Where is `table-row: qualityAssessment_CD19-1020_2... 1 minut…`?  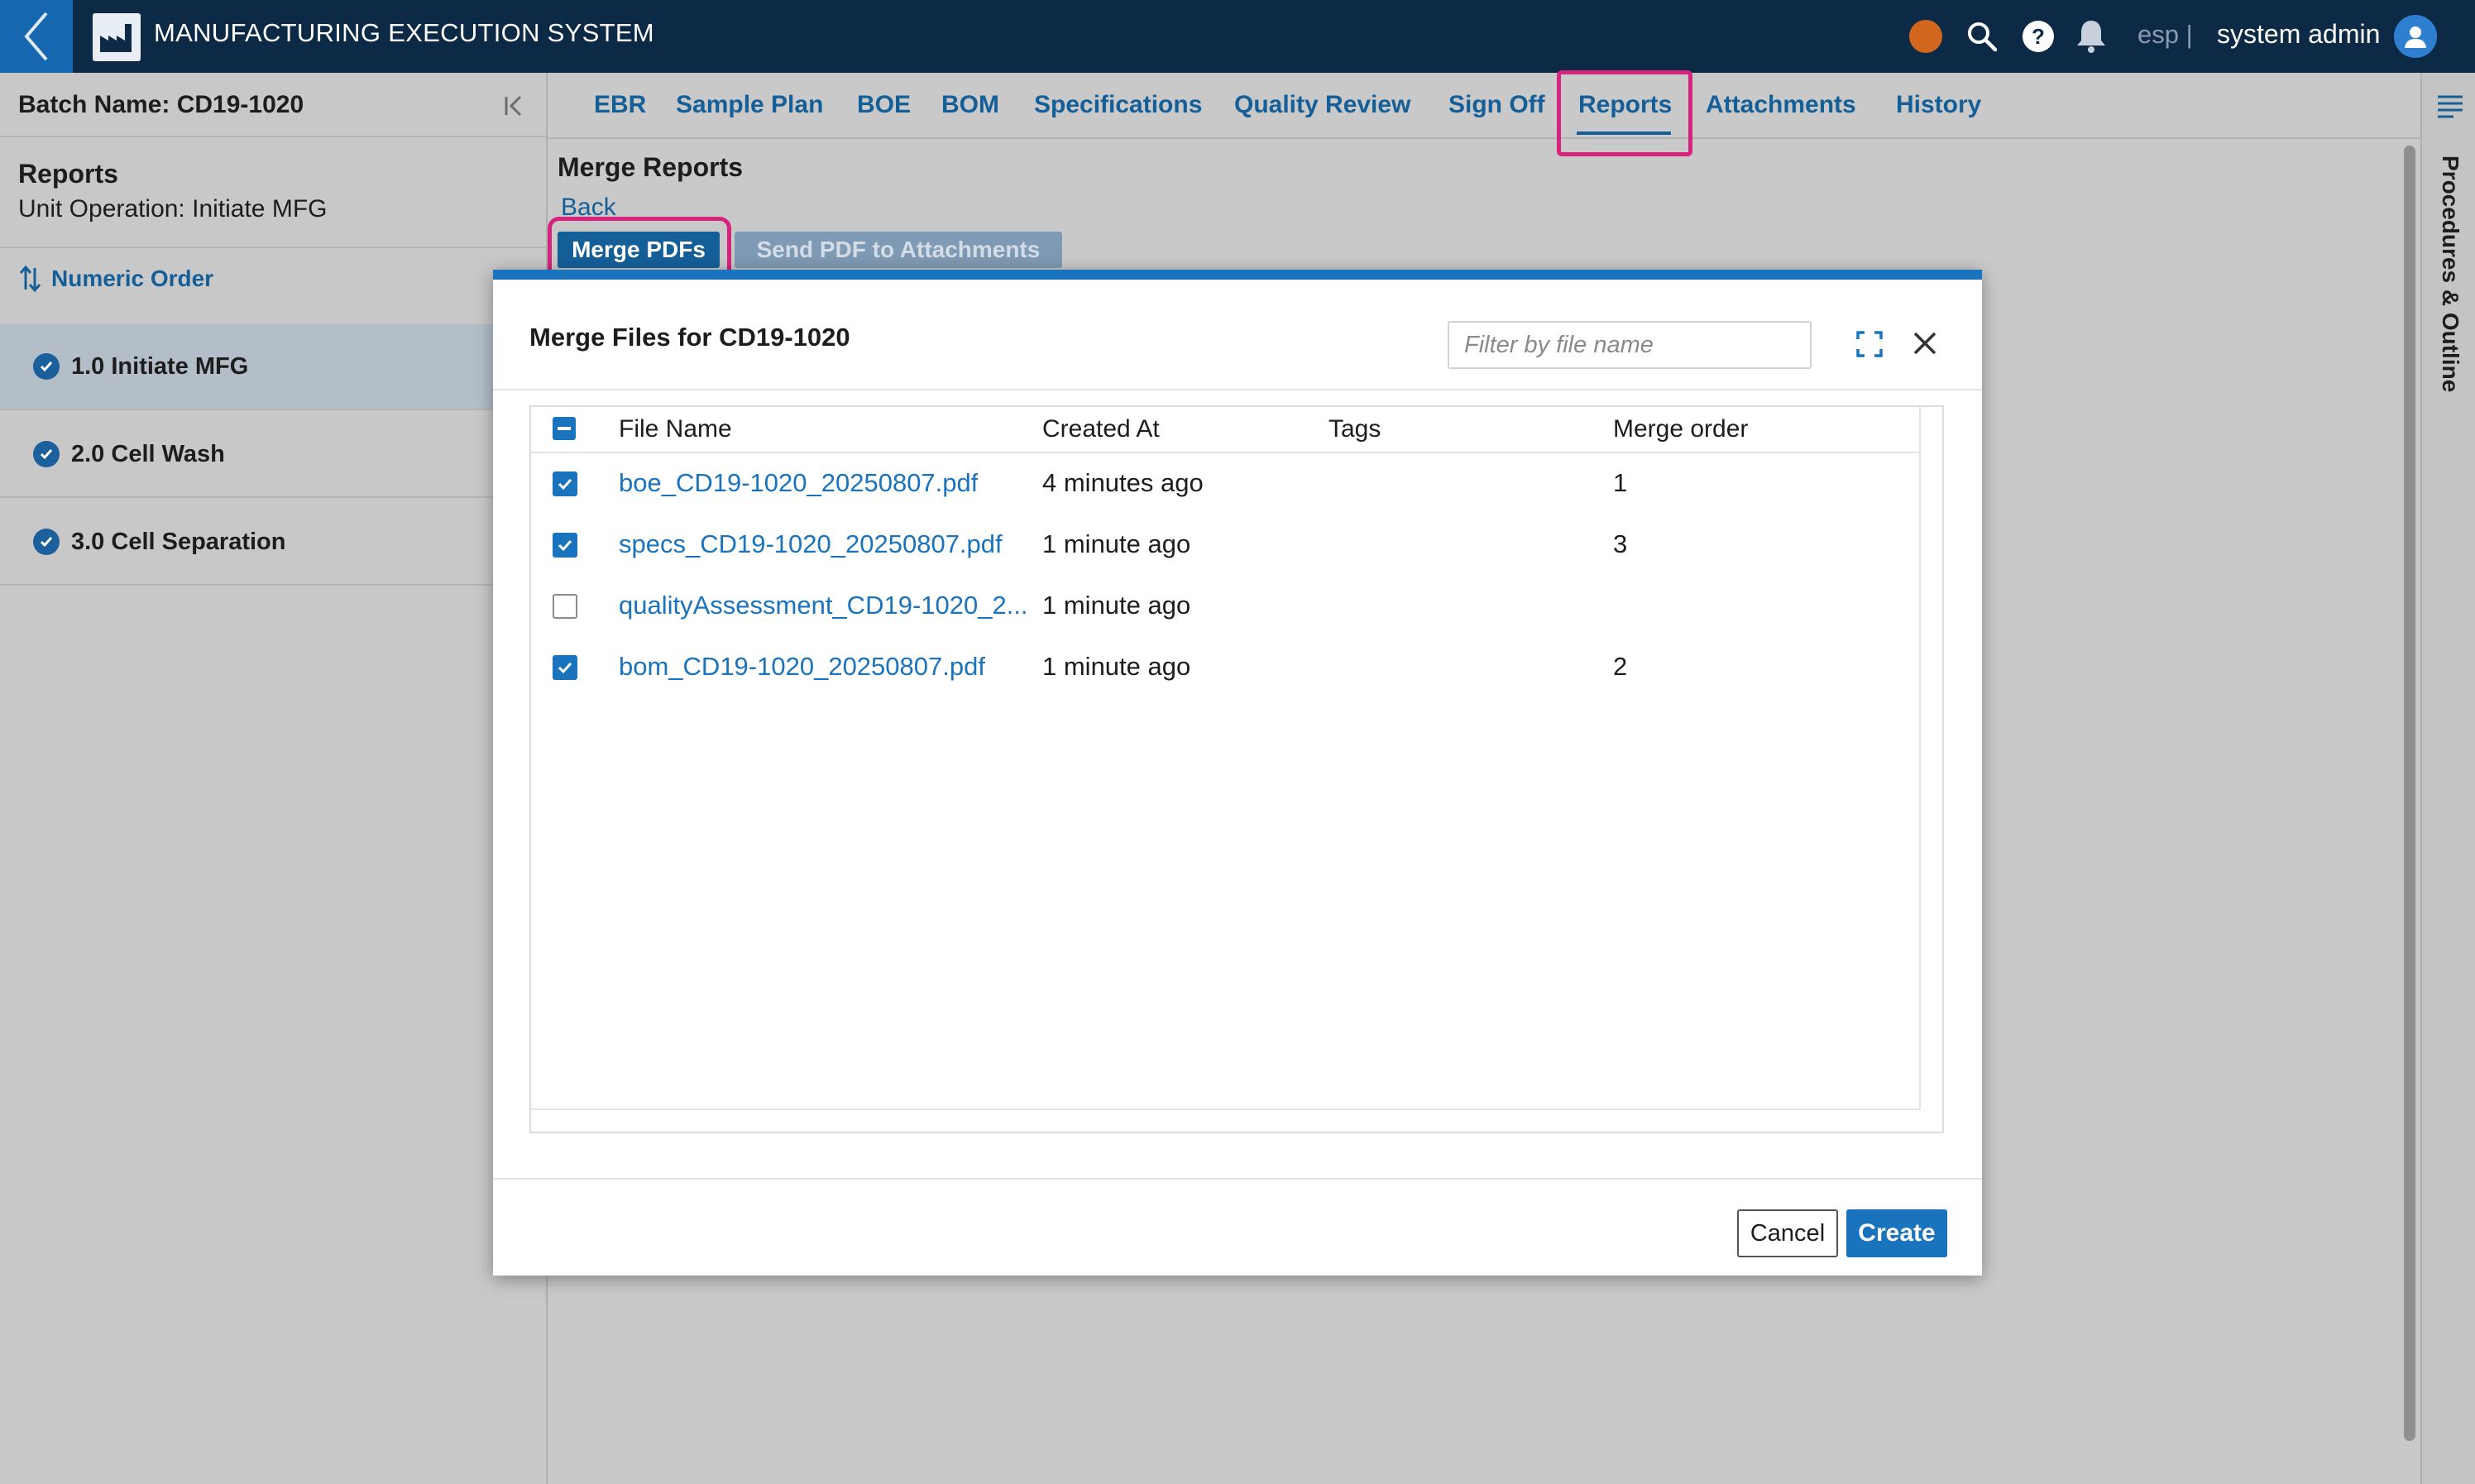 table-row: qualityAssessment_CD19-1020_2... 1 minut… is located at coordinates (1226, 606).